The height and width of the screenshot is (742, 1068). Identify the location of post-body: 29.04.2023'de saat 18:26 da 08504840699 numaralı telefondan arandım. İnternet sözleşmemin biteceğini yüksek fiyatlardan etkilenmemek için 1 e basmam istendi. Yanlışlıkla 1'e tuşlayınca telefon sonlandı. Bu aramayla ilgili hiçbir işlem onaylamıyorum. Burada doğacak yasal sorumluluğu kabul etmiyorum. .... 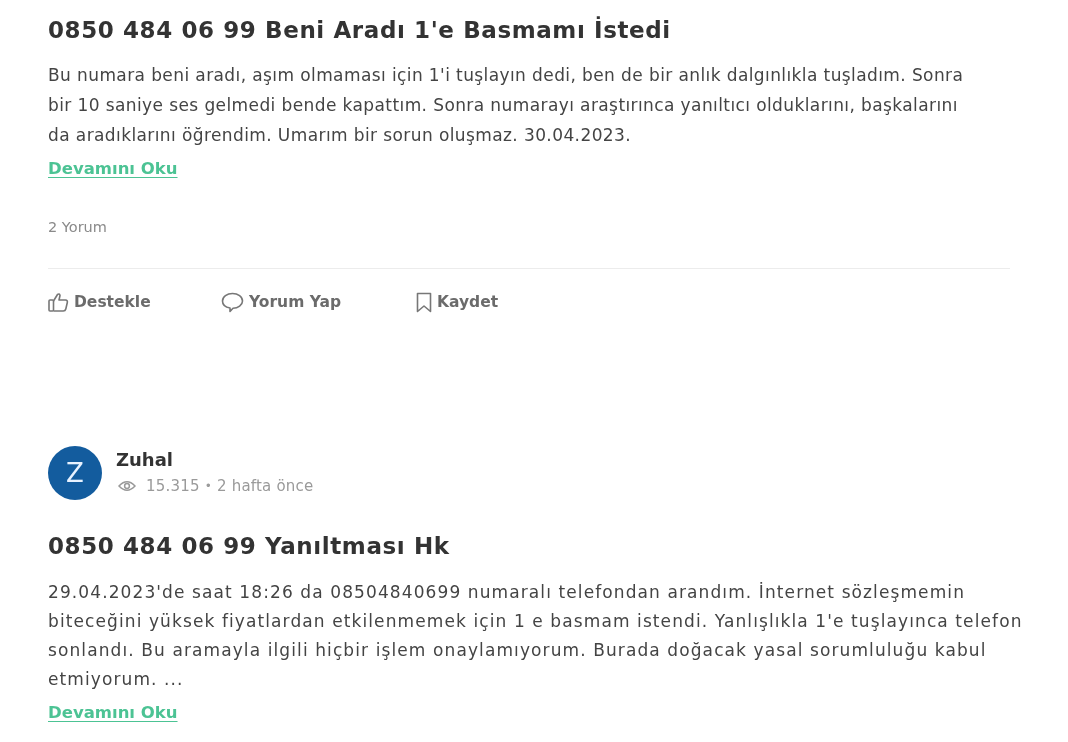
(535, 636).